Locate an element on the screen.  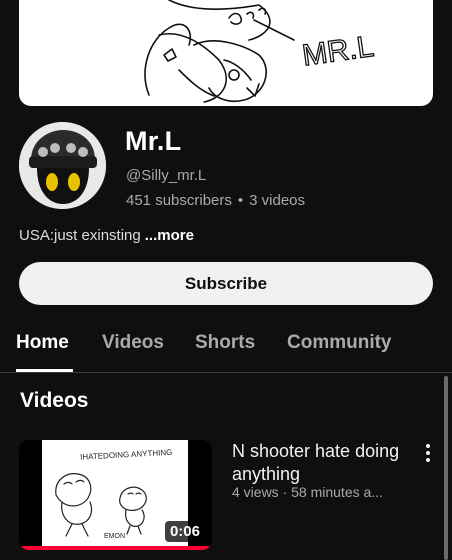
watch-progress-bar is located at coordinates (115, 548).